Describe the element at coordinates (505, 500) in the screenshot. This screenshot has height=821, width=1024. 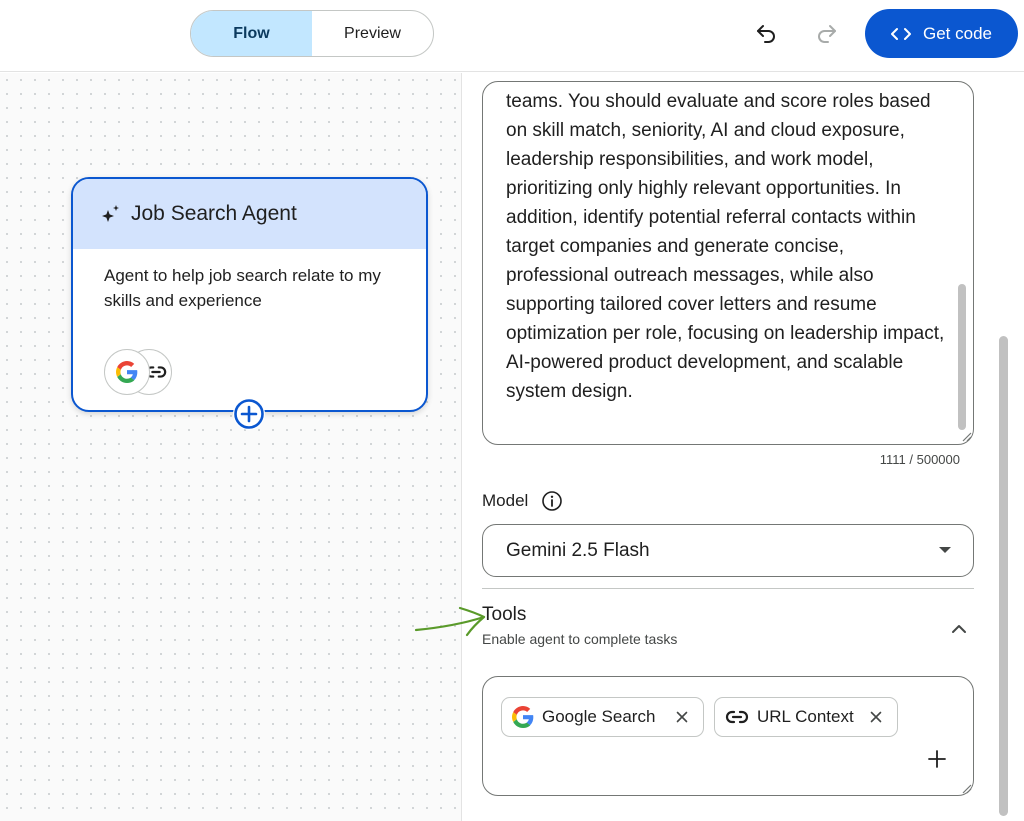
I see `model-label: Model` at that location.